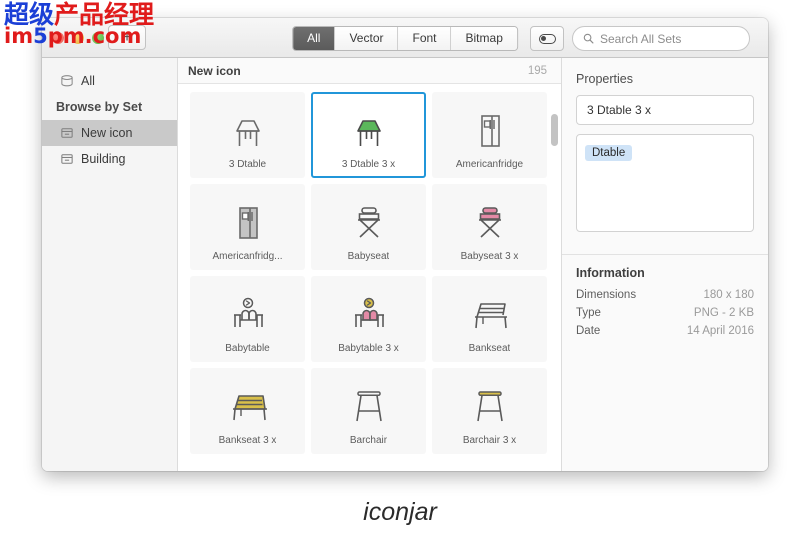 The height and width of the screenshot is (534, 800). I want to click on sidebar-item-new-icon-label: New icon, so click(107, 133).